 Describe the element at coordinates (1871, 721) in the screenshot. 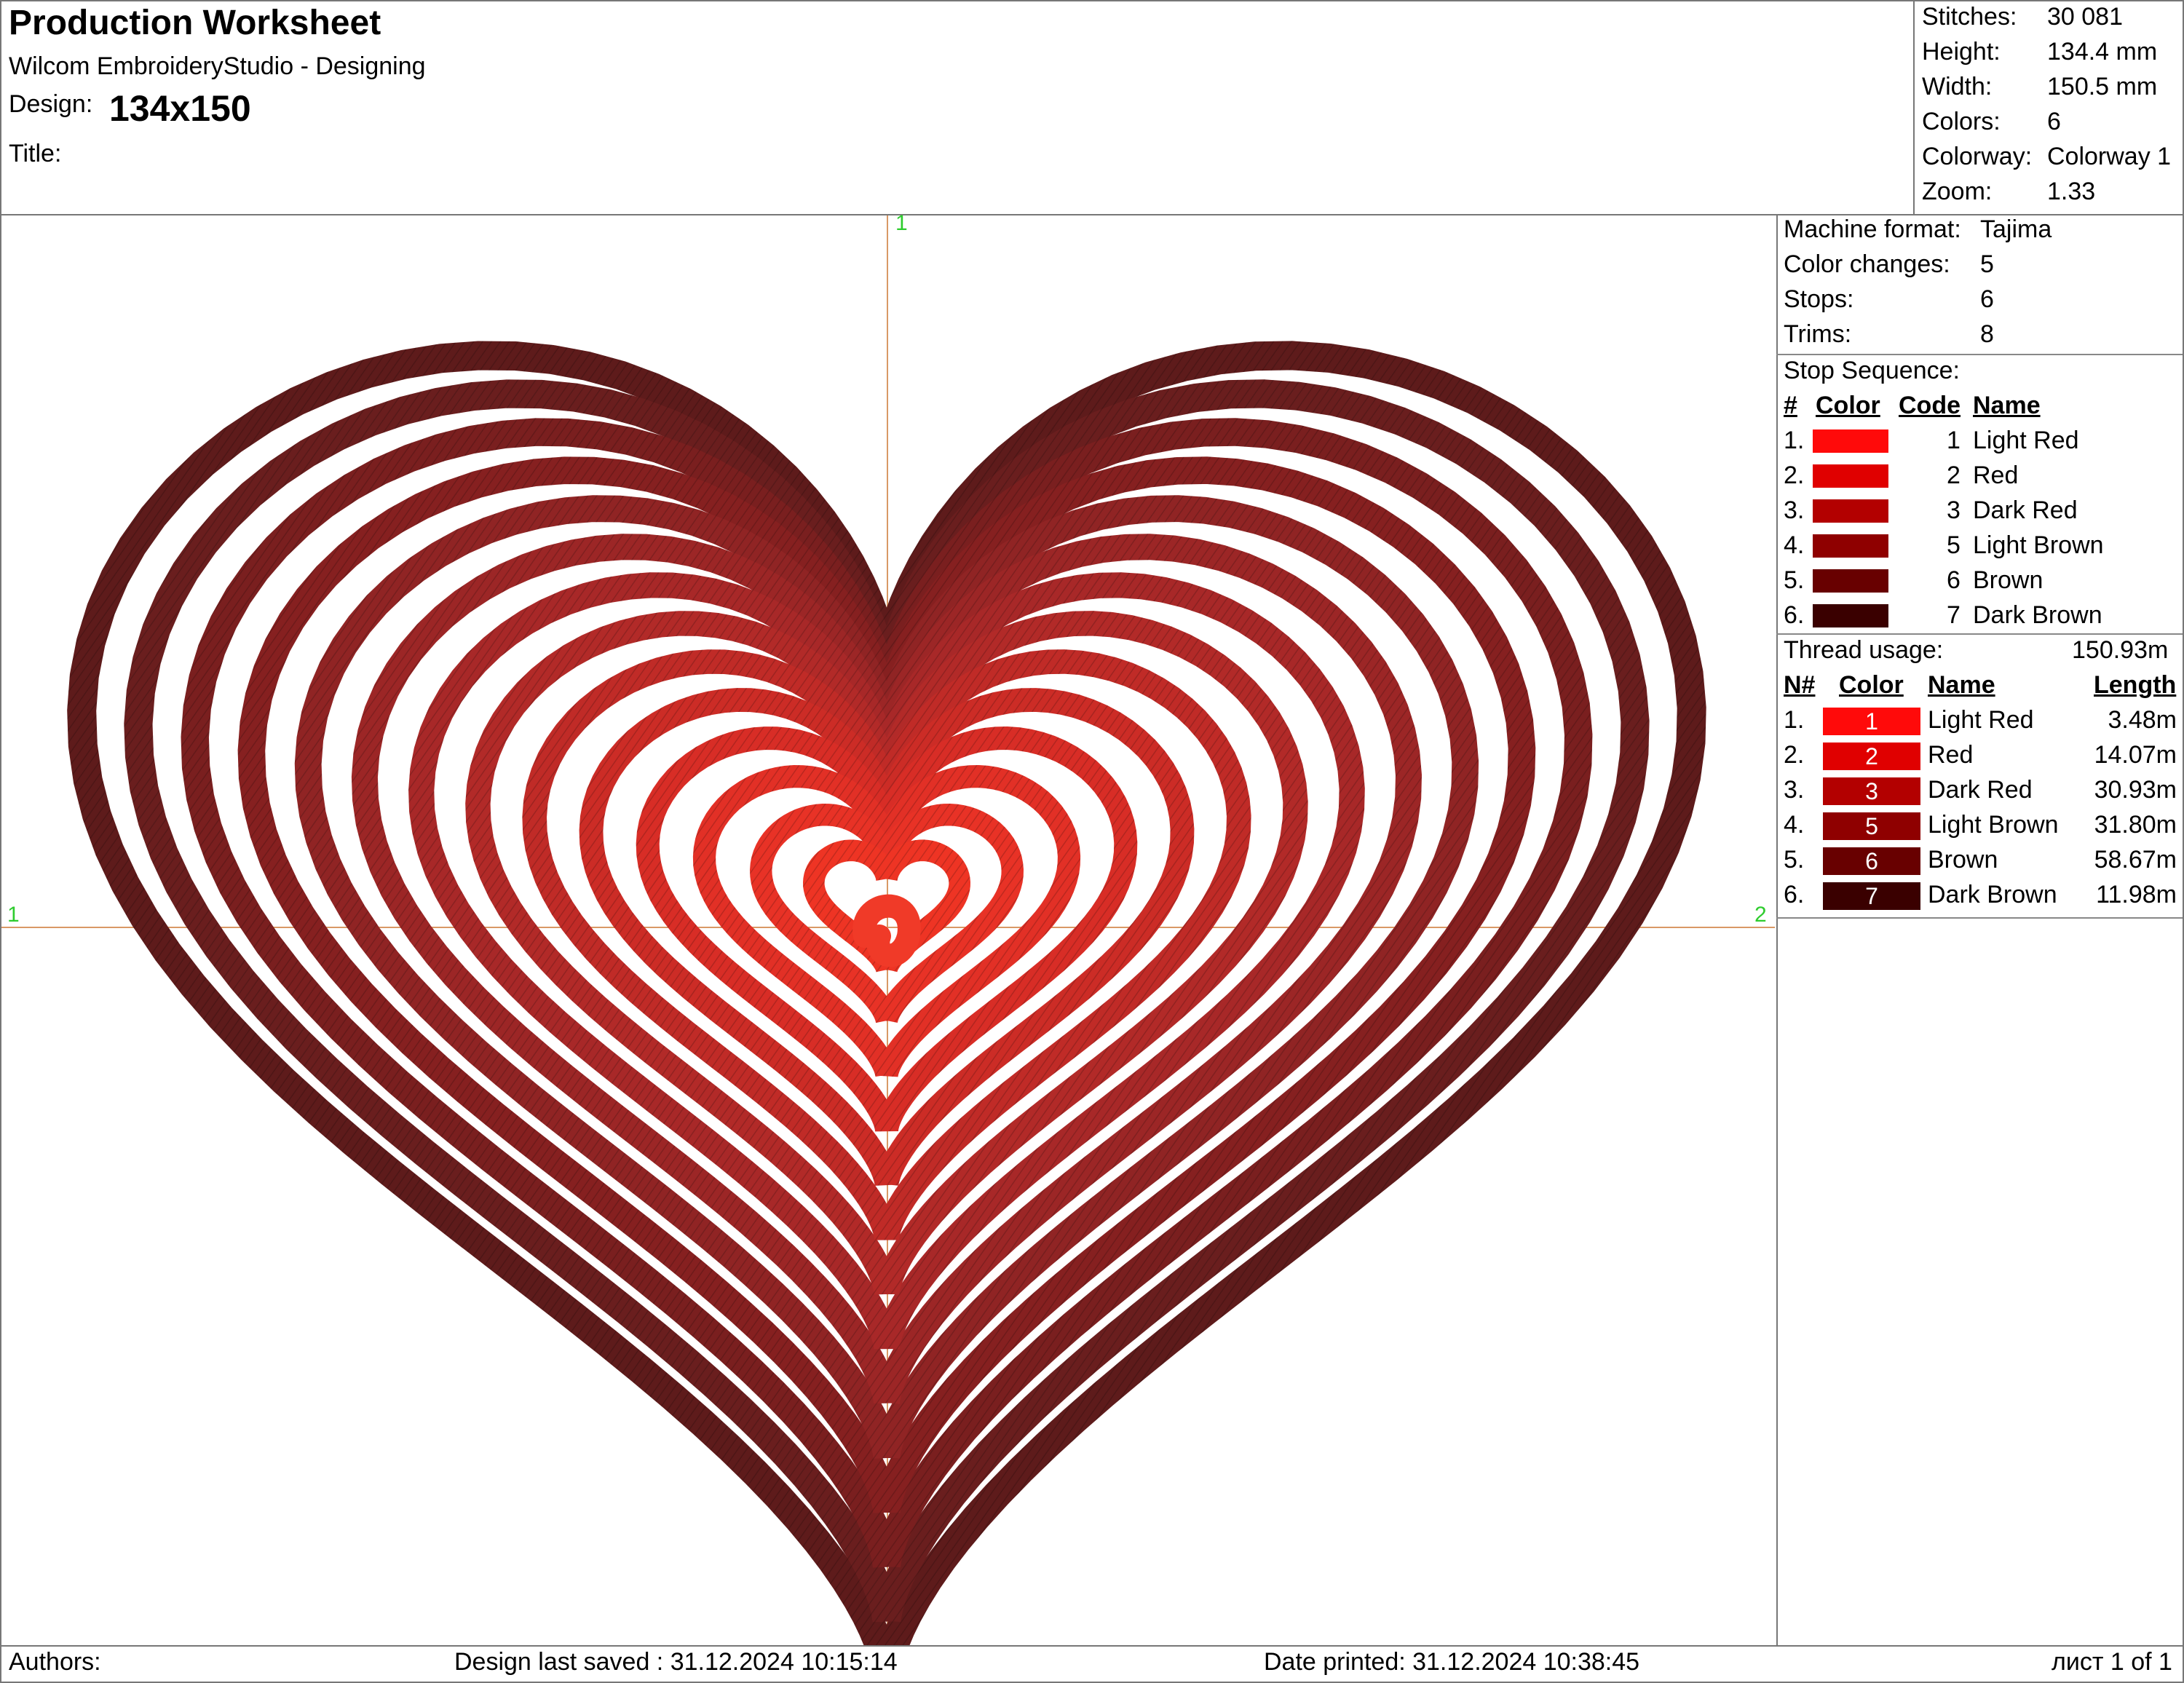

I see `thread-color-bar: 1` at that location.